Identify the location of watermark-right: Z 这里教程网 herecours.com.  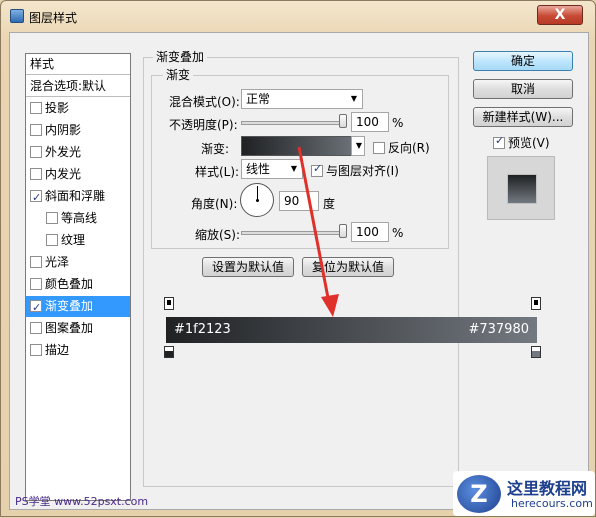
(524, 493).